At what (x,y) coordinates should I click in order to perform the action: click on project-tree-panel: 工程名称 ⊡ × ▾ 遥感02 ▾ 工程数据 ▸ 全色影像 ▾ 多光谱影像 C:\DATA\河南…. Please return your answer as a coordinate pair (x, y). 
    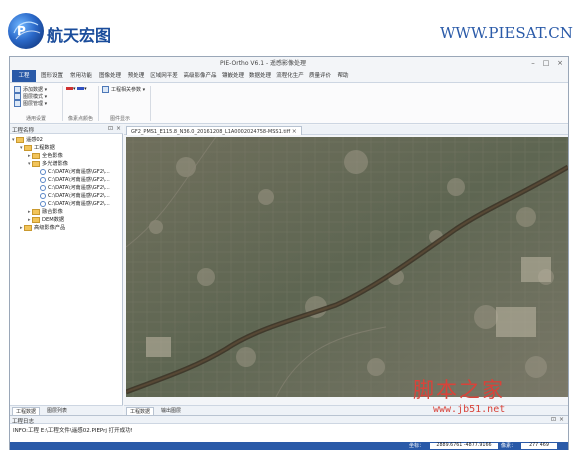
    Looking at the image, I should click on (66, 270).